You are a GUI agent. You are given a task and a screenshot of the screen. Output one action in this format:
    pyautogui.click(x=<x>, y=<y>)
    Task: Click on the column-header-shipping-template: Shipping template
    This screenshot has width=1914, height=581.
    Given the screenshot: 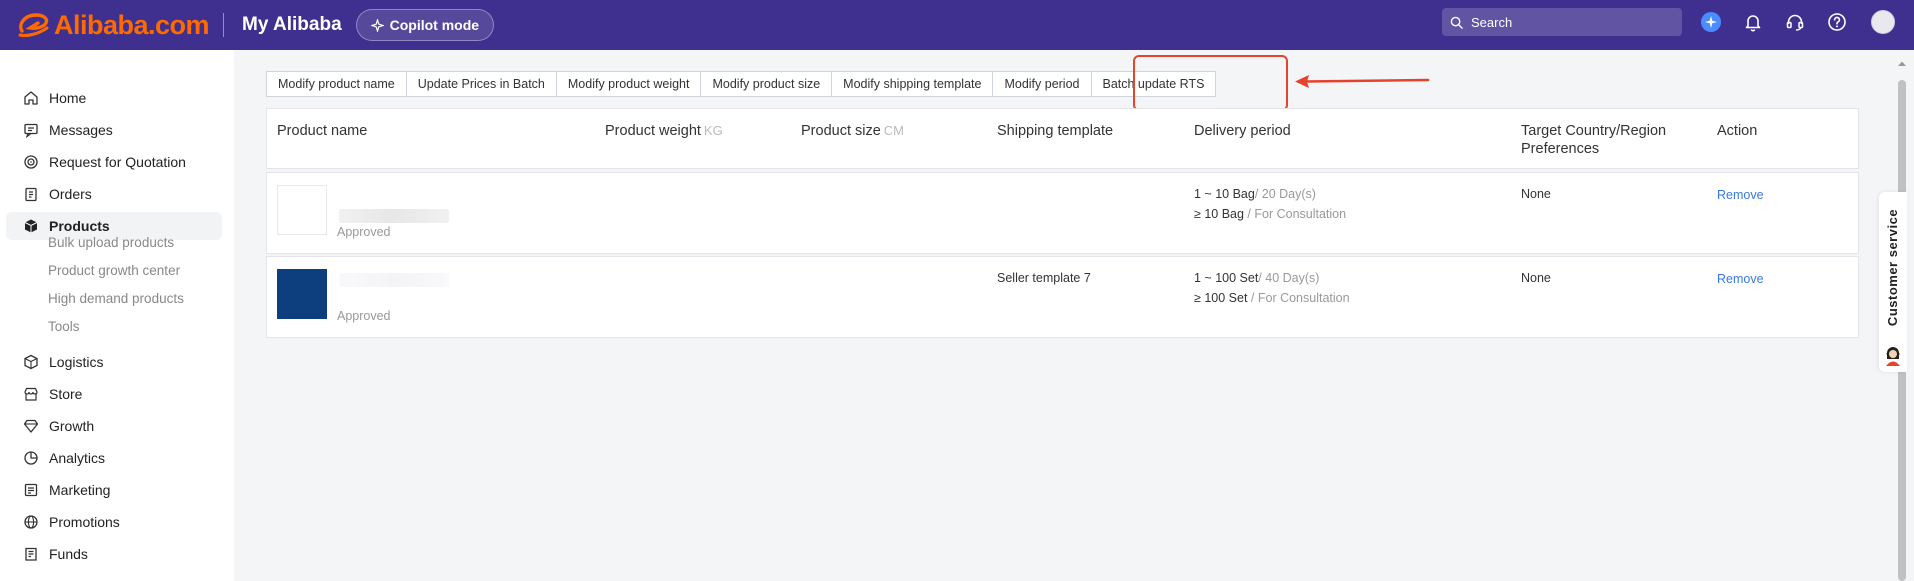 What is the action you would take?
    pyautogui.click(x=1055, y=131)
    